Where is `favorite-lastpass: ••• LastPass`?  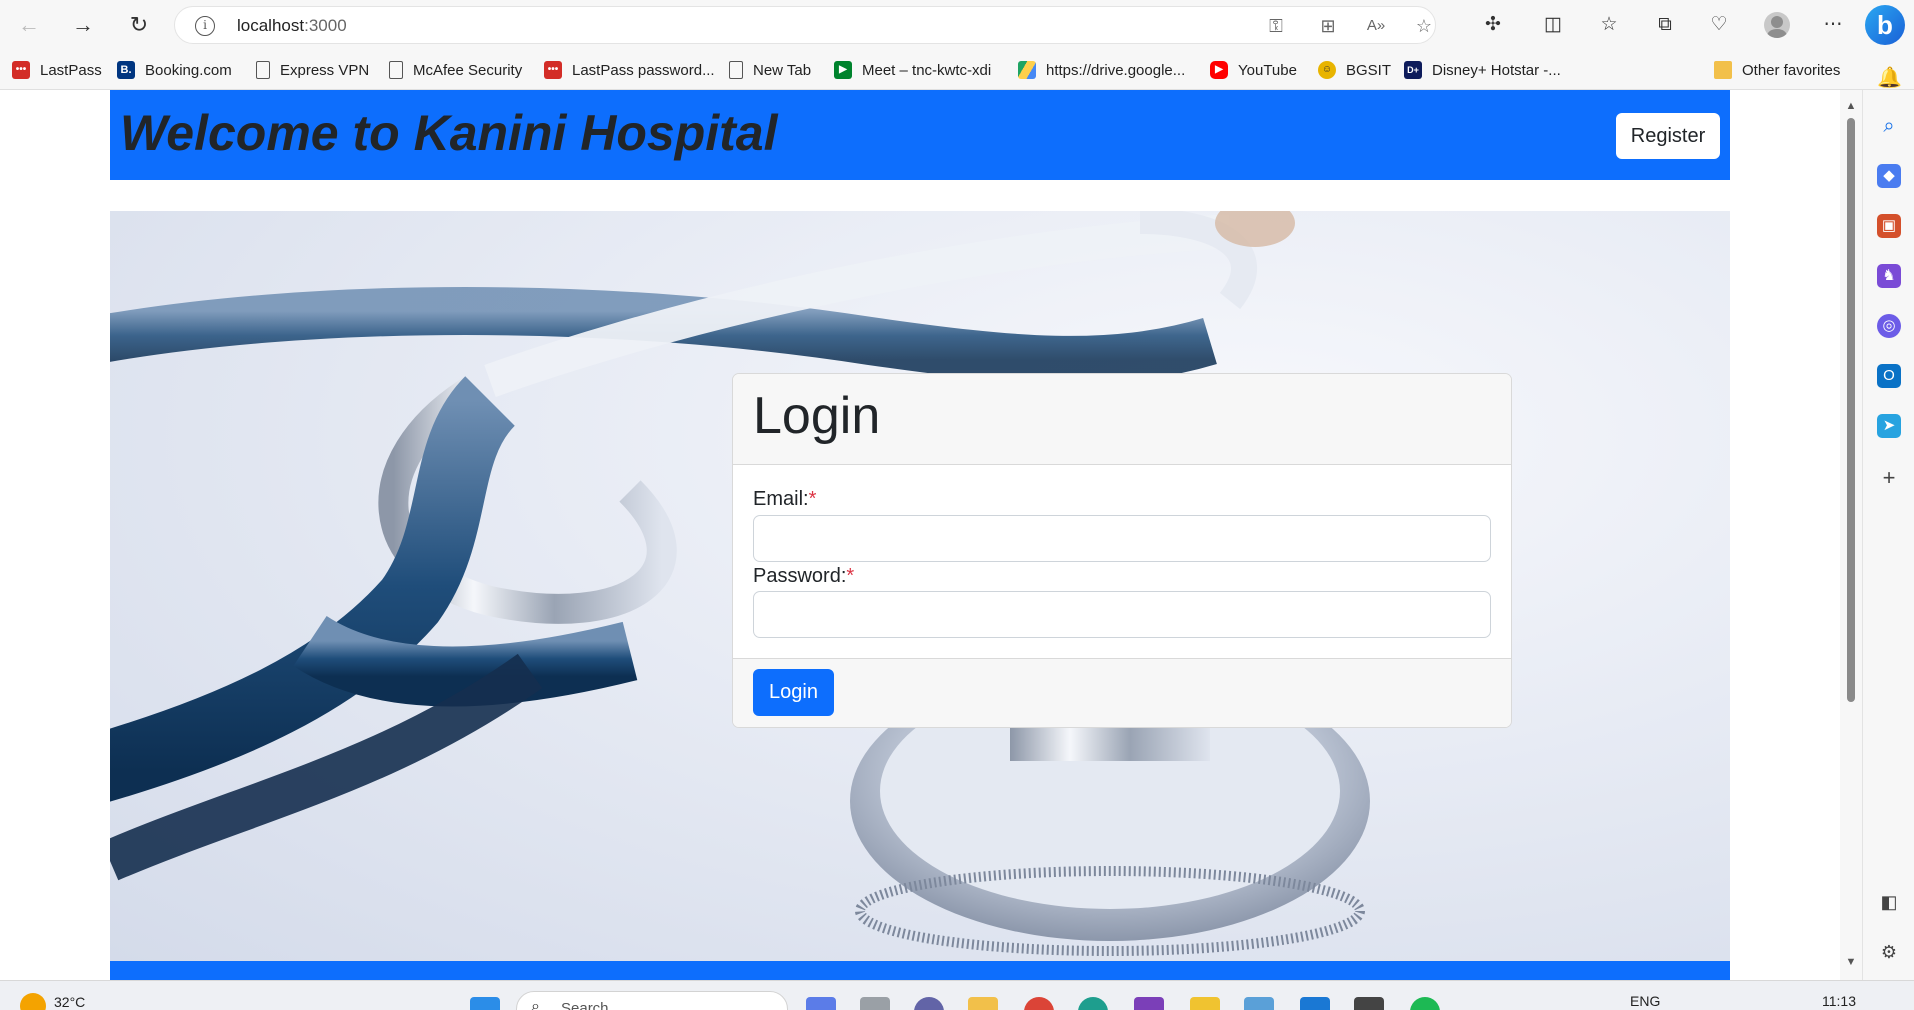 favorite-lastpass: ••• LastPass is located at coordinates (57, 70).